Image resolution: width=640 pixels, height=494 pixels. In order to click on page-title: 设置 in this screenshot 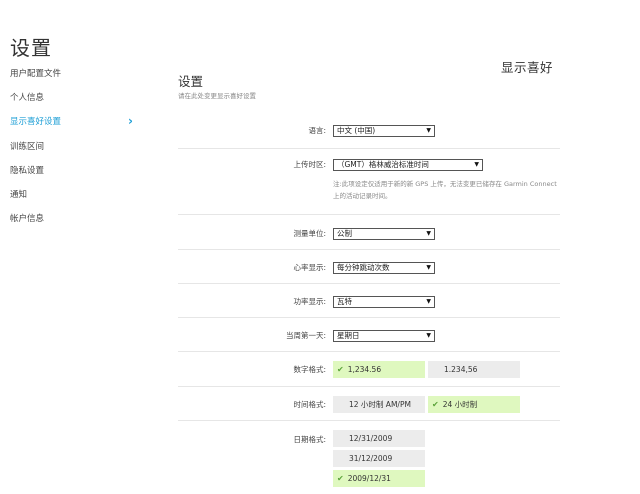, I will do `click(31, 48)`.